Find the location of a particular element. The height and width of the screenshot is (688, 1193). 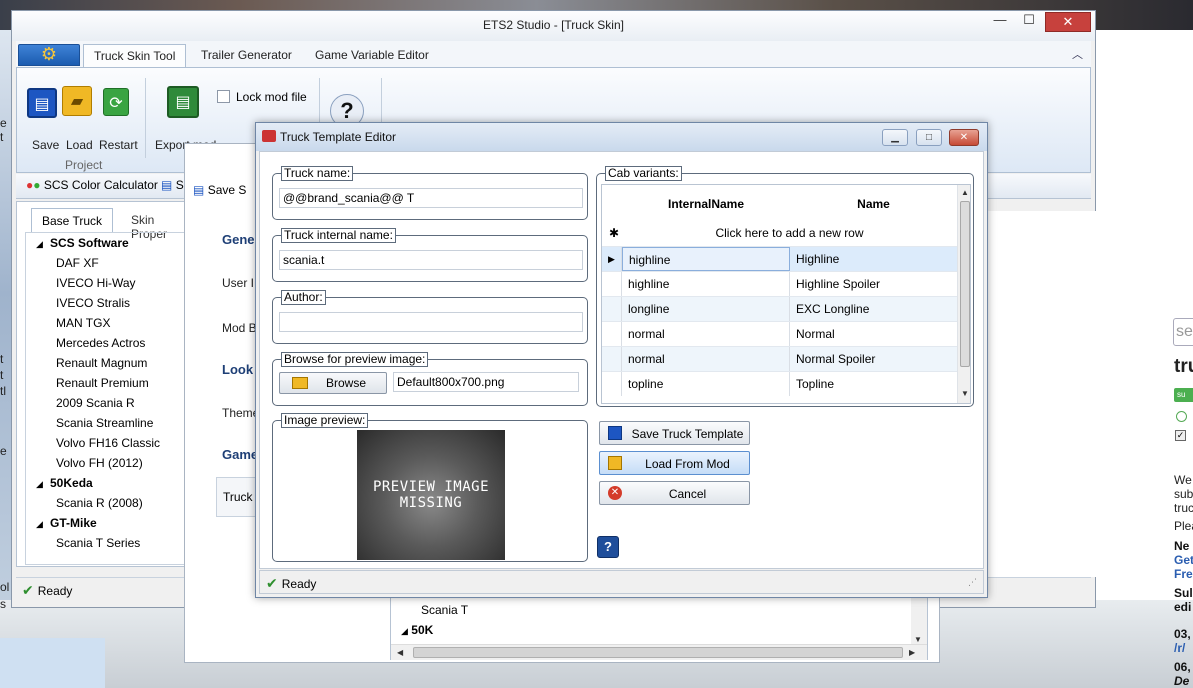

dialog-titlebar: Truck Template Editor ▁ □ ✕ is located at coordinates (621, 137).